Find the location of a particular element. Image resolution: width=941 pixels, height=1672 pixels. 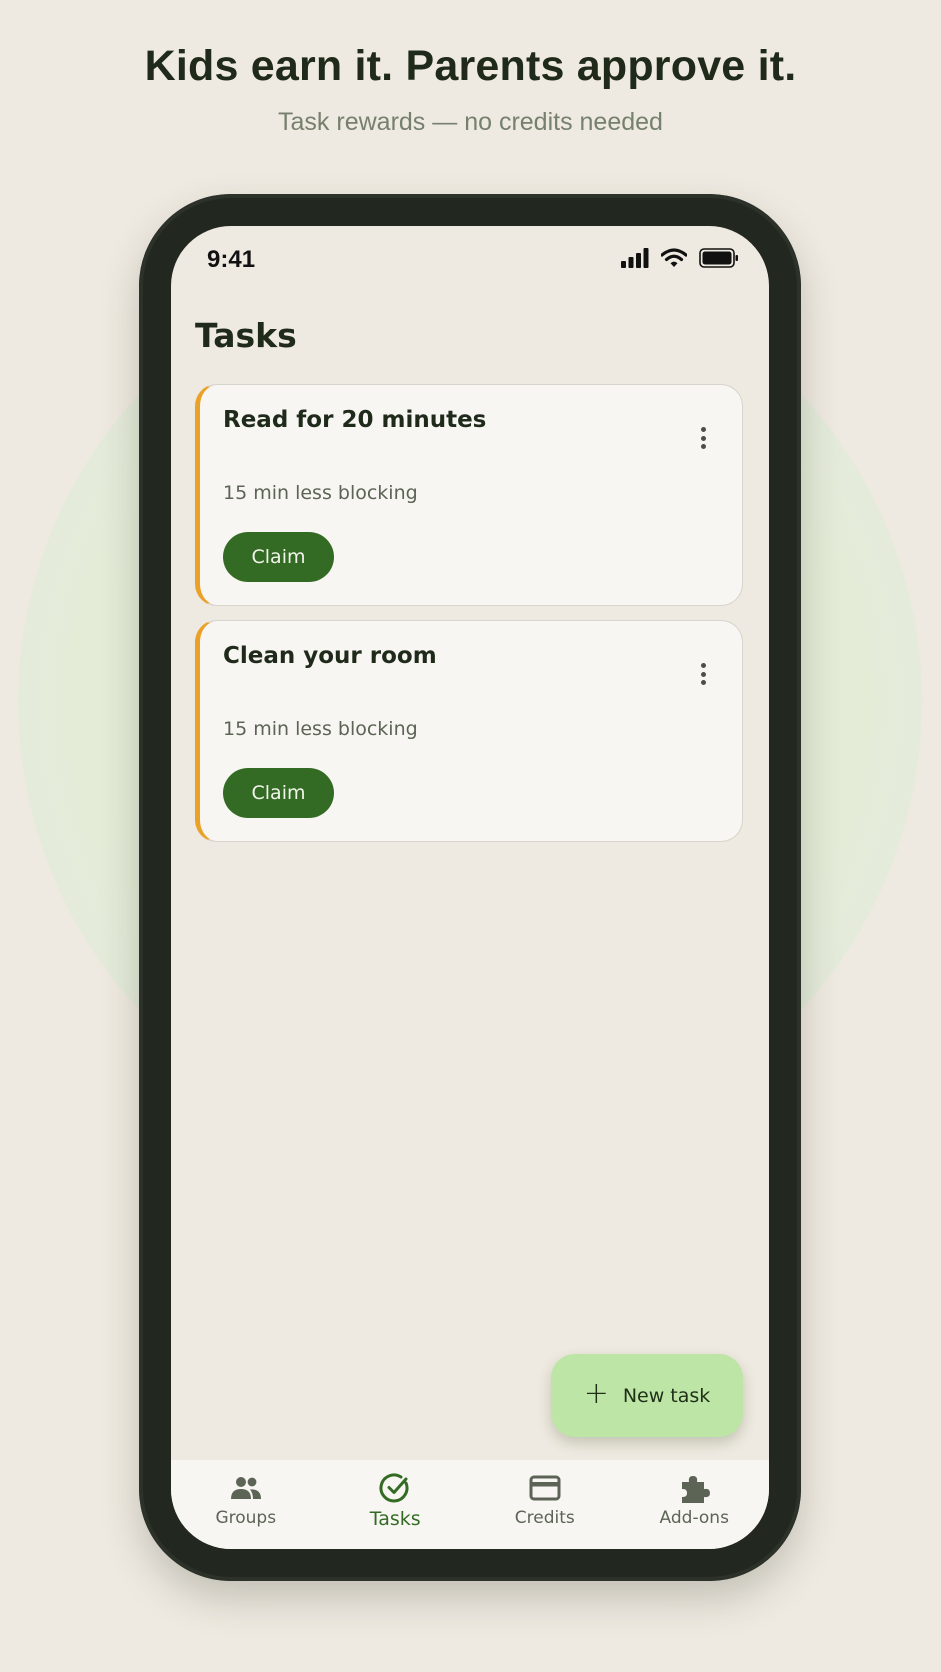

bottom-nav: Groups Tasks Credits Add-ons is located at coordinates (470, 1504).